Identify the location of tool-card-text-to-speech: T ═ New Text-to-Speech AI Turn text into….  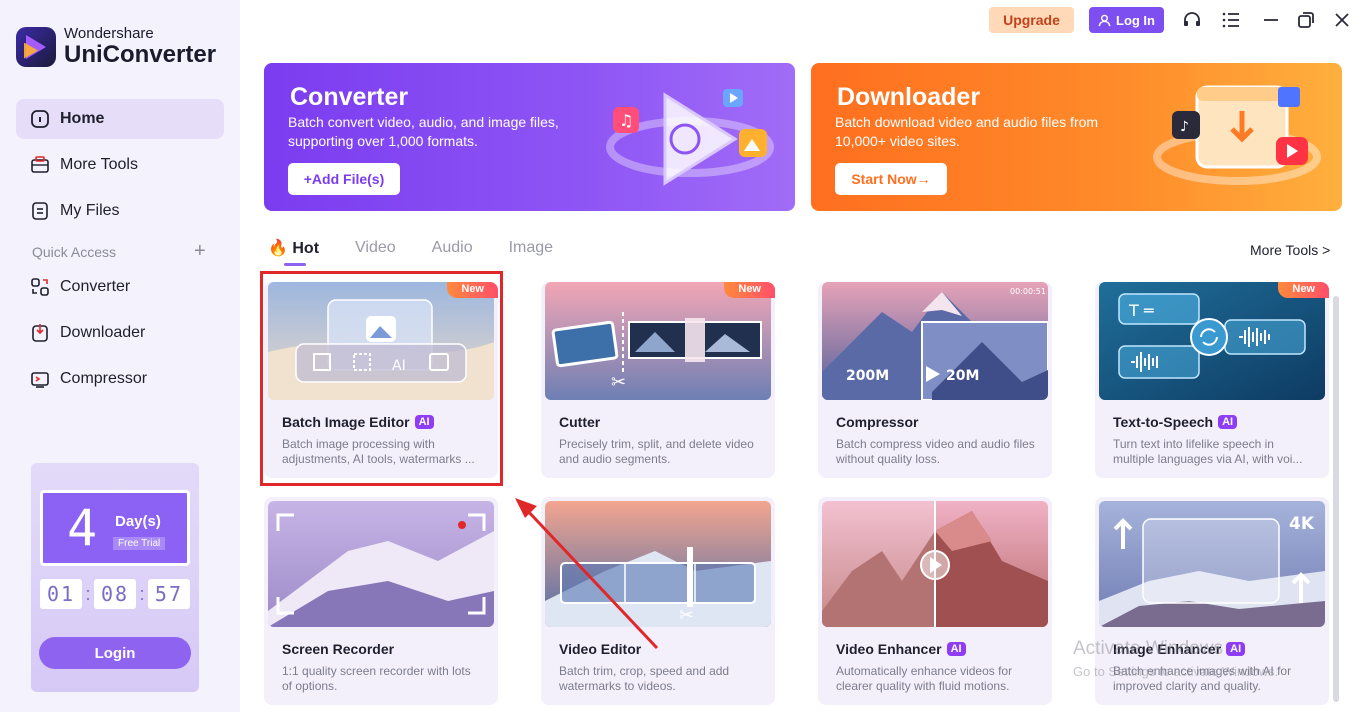
(1212, 380).